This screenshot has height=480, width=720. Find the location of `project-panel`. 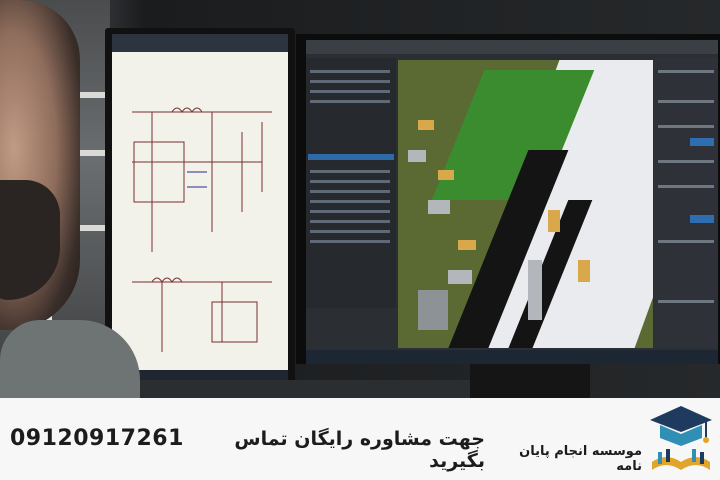

project-panel is located at coordinates (351, 183).